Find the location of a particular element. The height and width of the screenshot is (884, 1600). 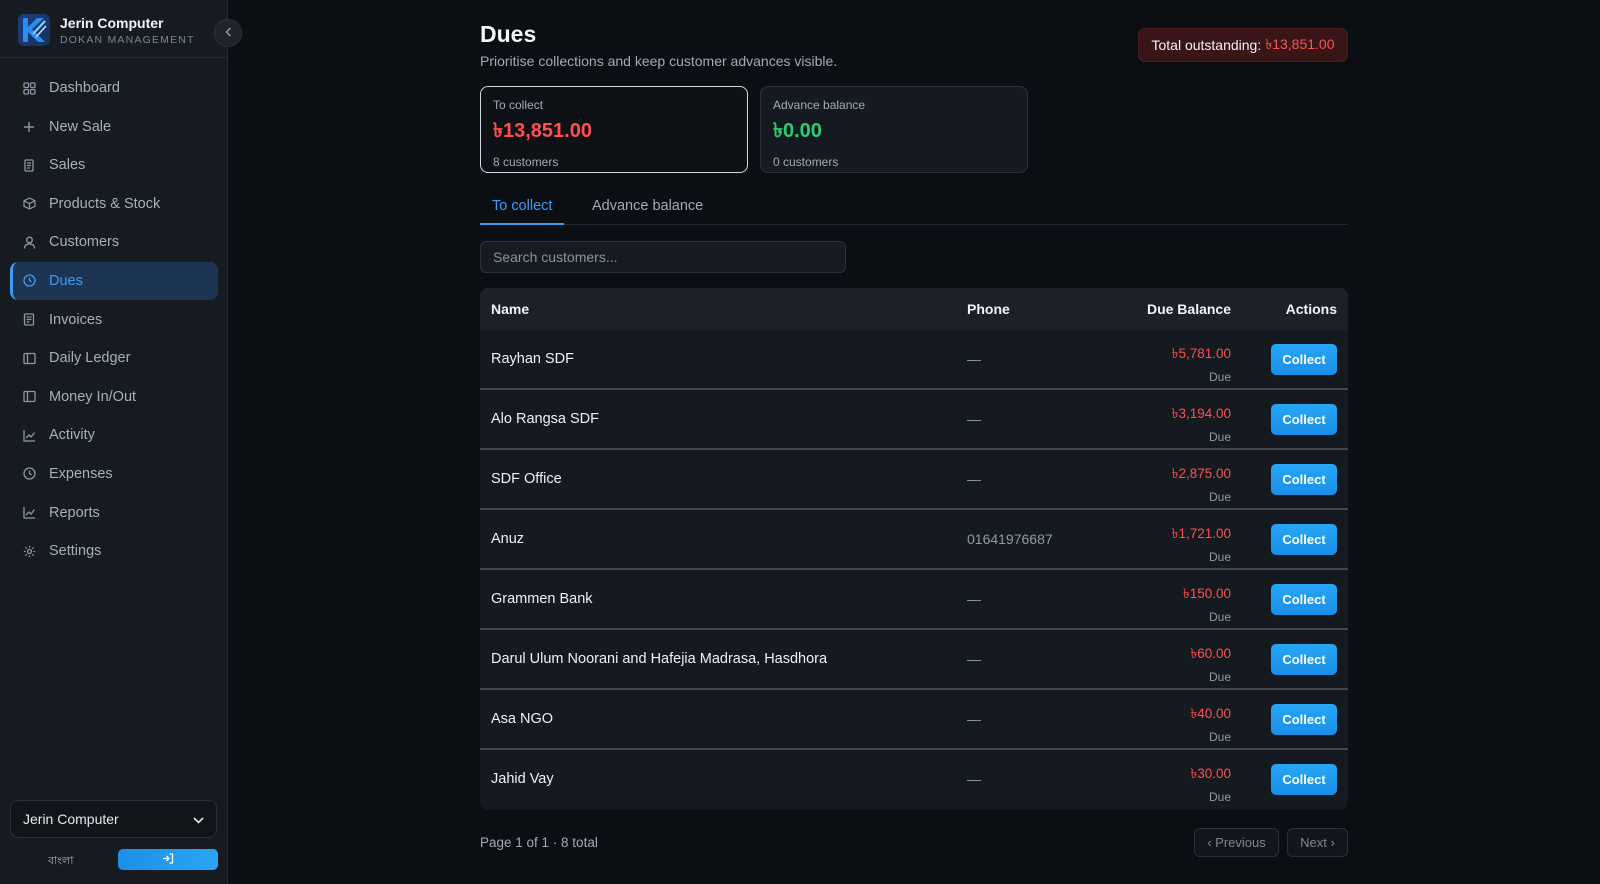

sidebar-item-label: Invoices is located at coordinates (76, 319).